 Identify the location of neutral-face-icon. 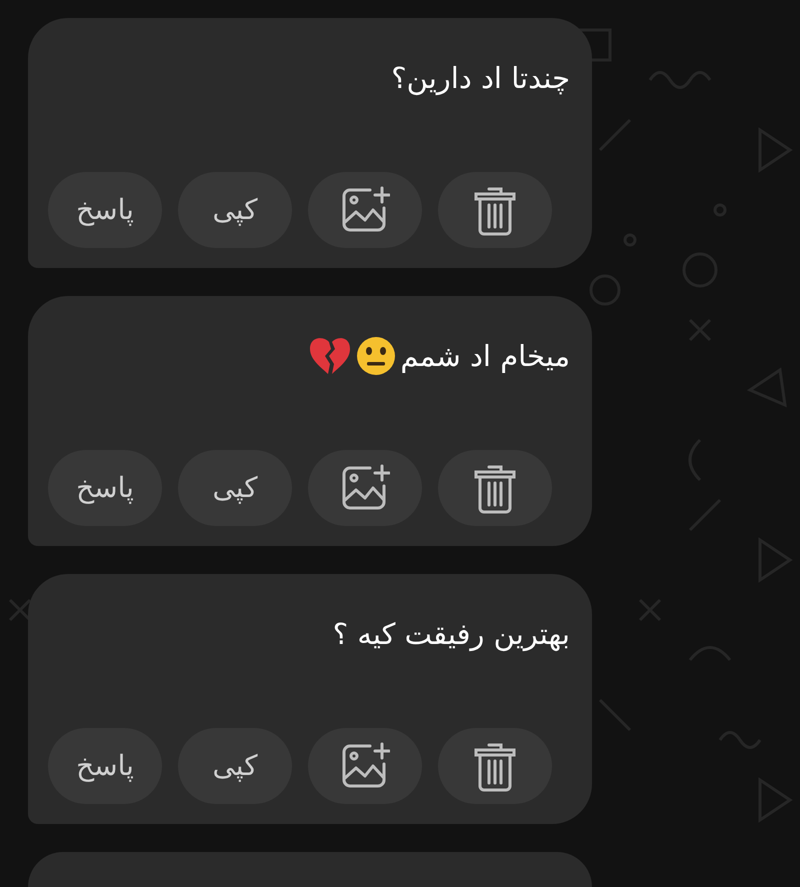
(376, 356).